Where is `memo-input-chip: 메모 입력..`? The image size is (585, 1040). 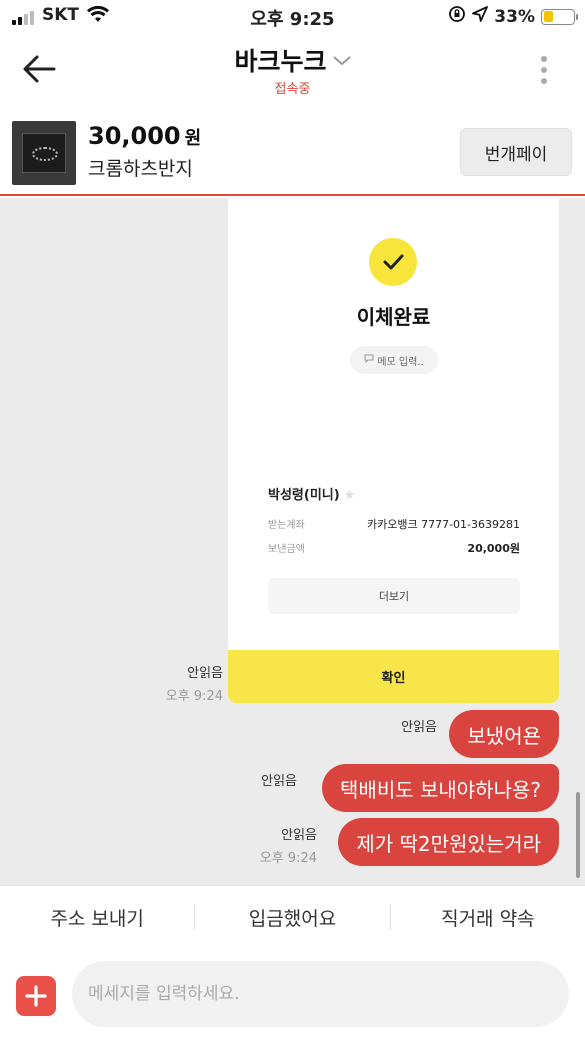 memo-input-chip: 메모 입력.. is located at coordinates (394, 360).